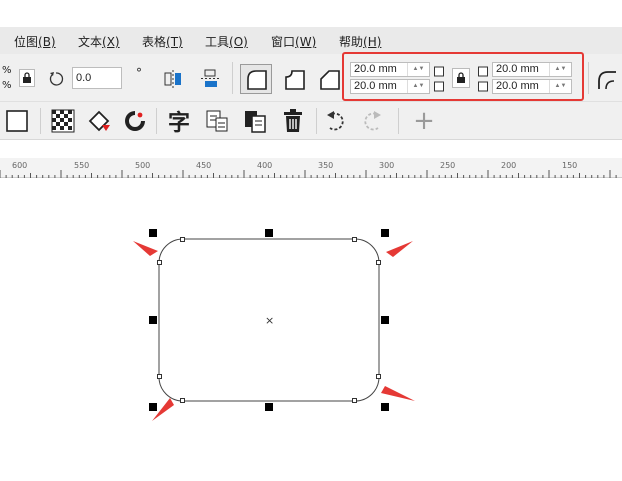 The image size is (622, 481). What do you see at coordinates (153, 320) in the screenshot?
I see `selection-handle-l` at bounding box center [153, 320].